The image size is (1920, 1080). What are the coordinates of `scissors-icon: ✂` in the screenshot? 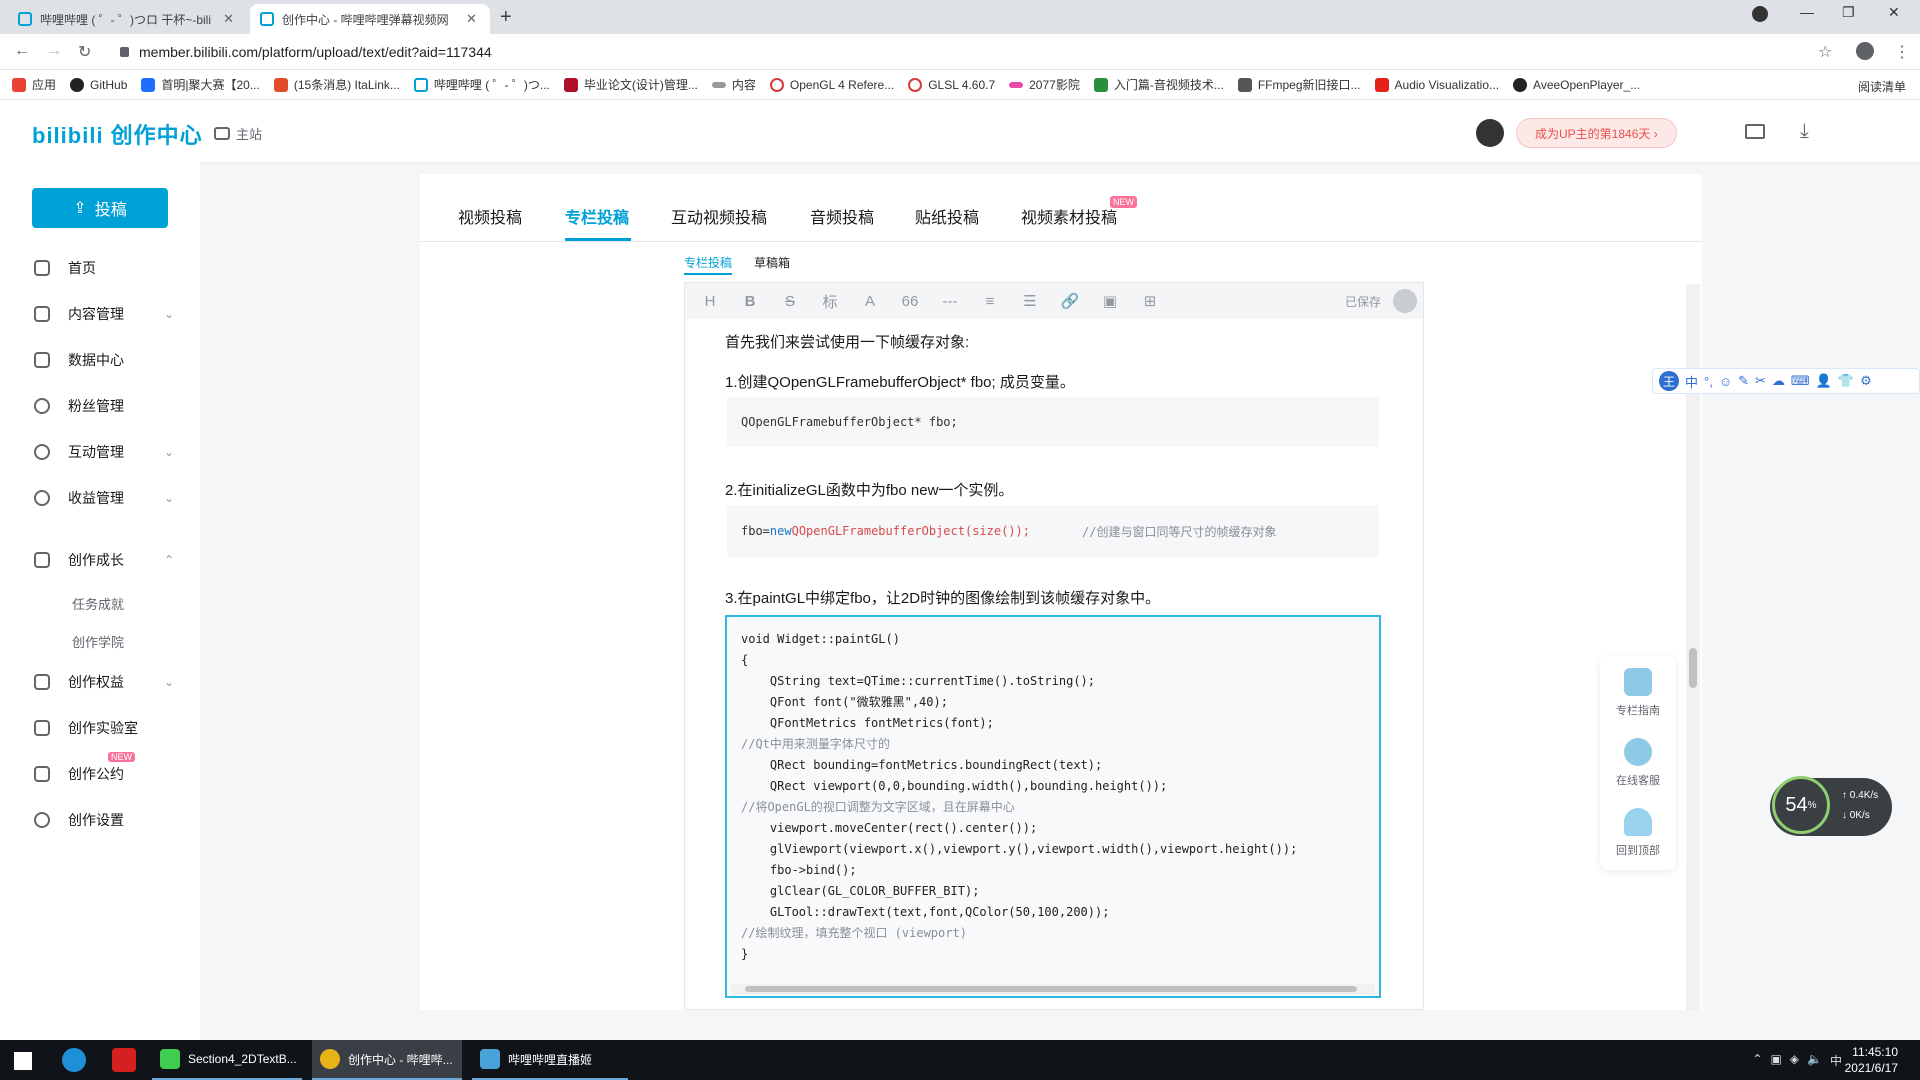 It's located at (1760, 381).